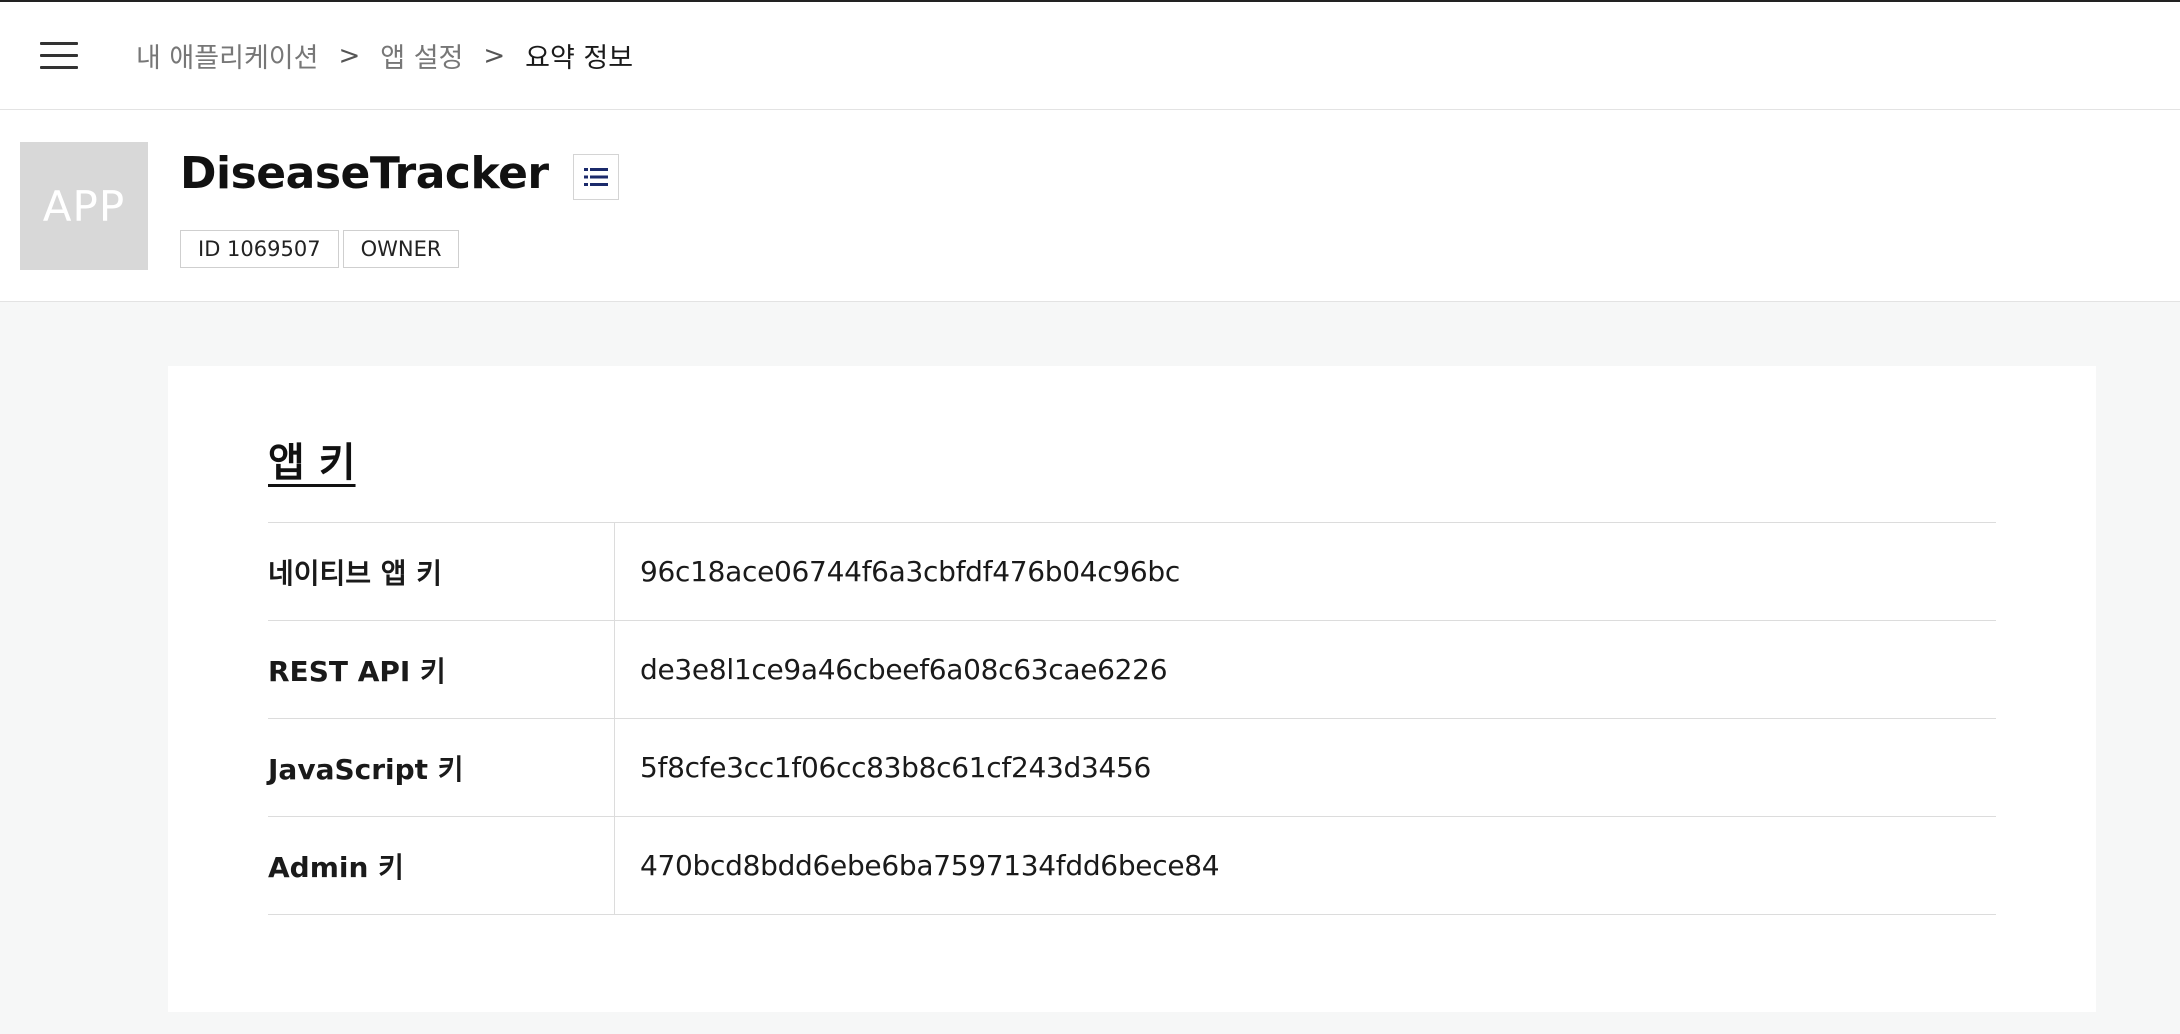  I want to click on section-title: 앱 키, so click(312, 463).